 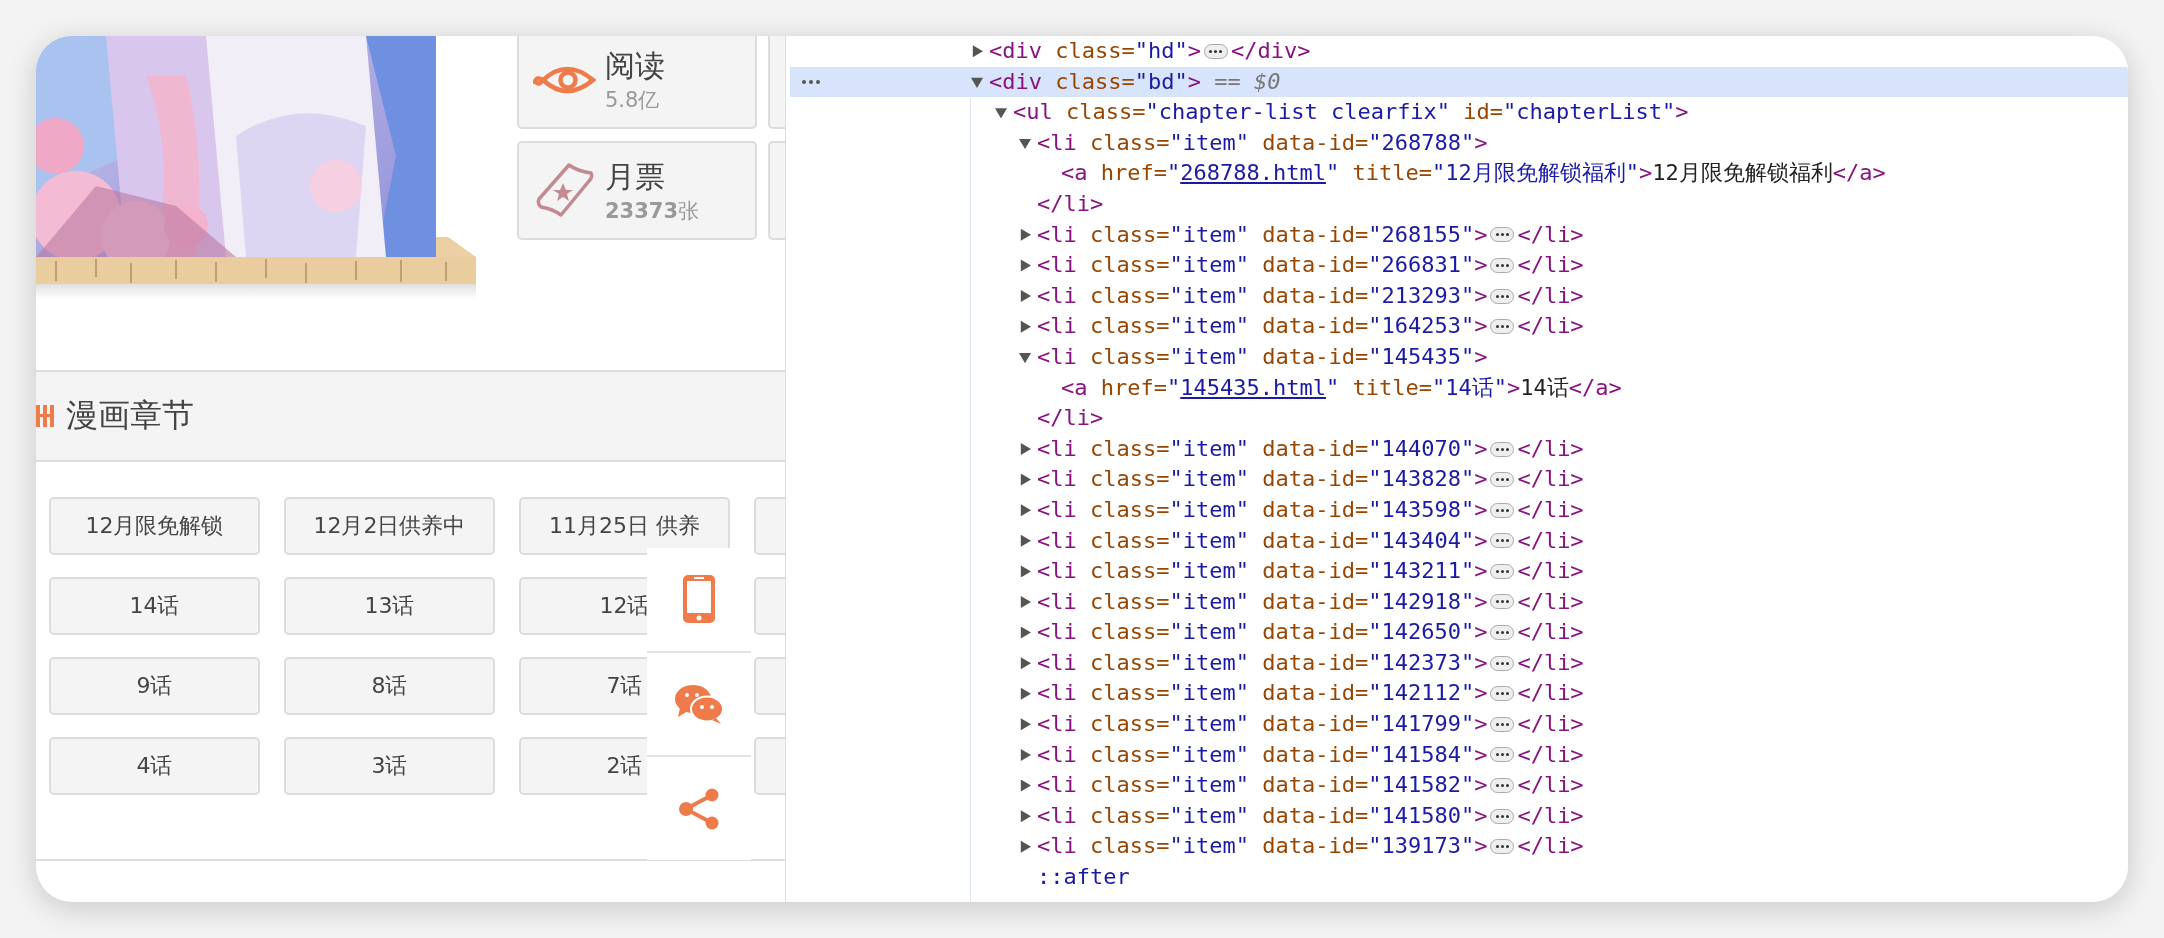 I want to click on section-icon, so click(x=45, y=416).